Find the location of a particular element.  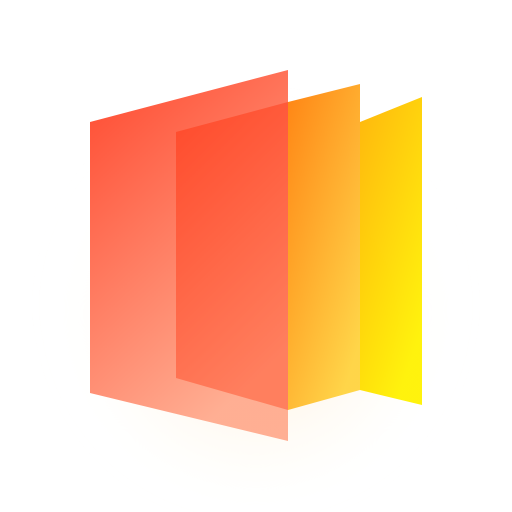

middle-panel is located at coordinates (324, 247).